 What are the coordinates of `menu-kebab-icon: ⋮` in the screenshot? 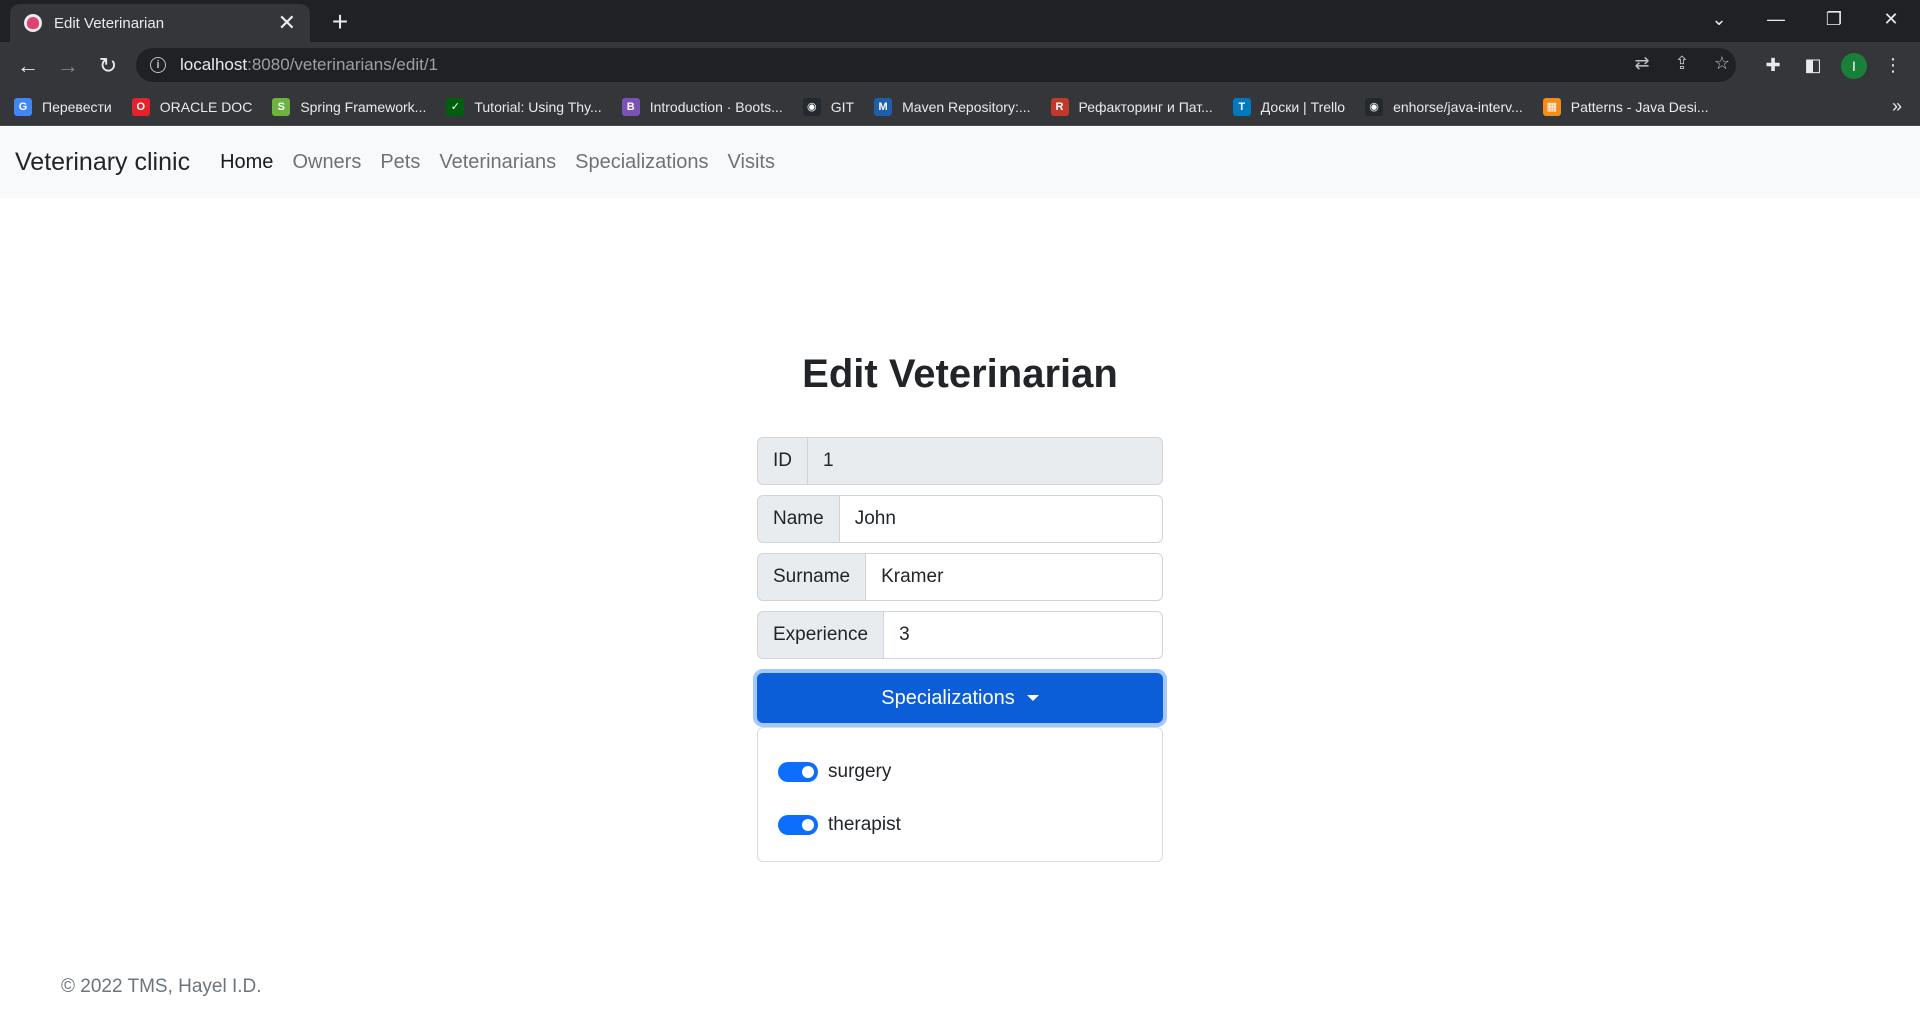 It's located at (1893, 65).